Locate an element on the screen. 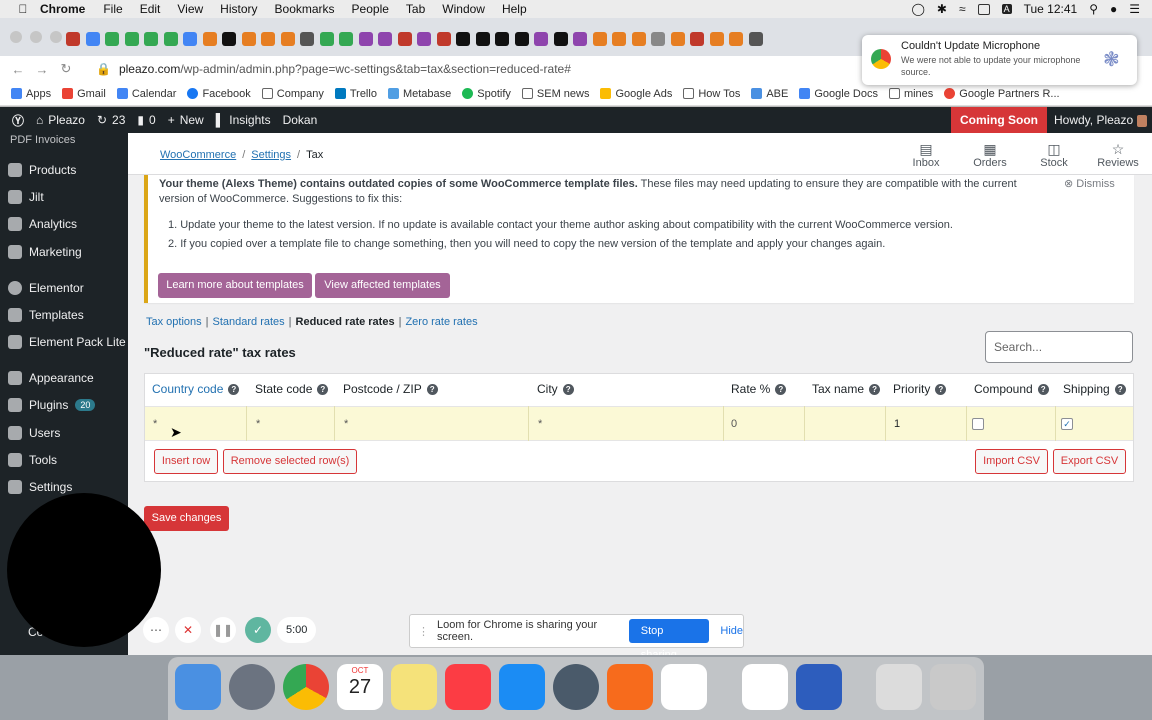 The image size is (1152, 720). notice-dismiss: ⊗ Dismiss is located at coordinates (1089, 183).